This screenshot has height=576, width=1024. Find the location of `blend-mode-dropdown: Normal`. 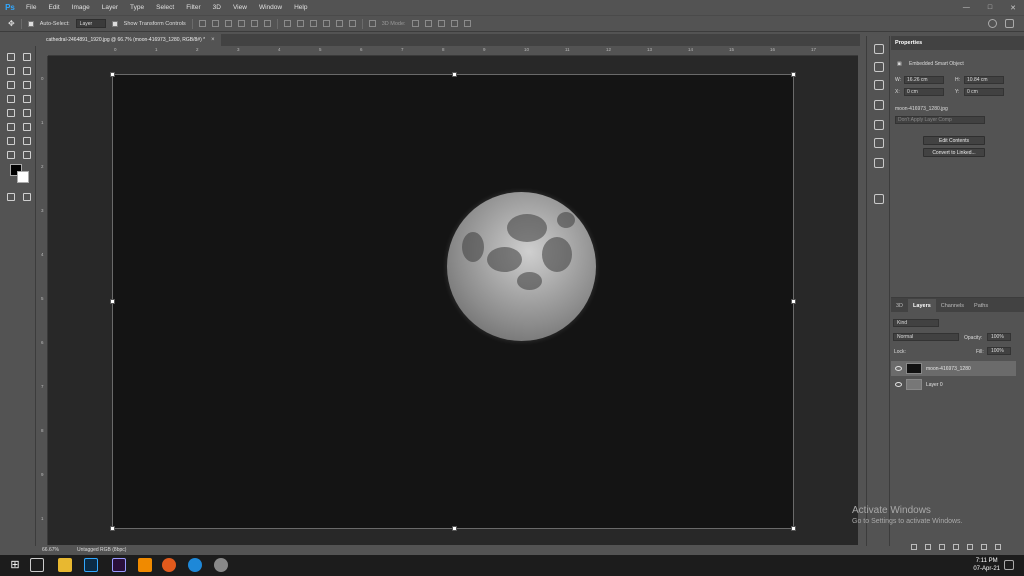

blend-mode-dropdown: Normal is located at coordinates (926, 337).